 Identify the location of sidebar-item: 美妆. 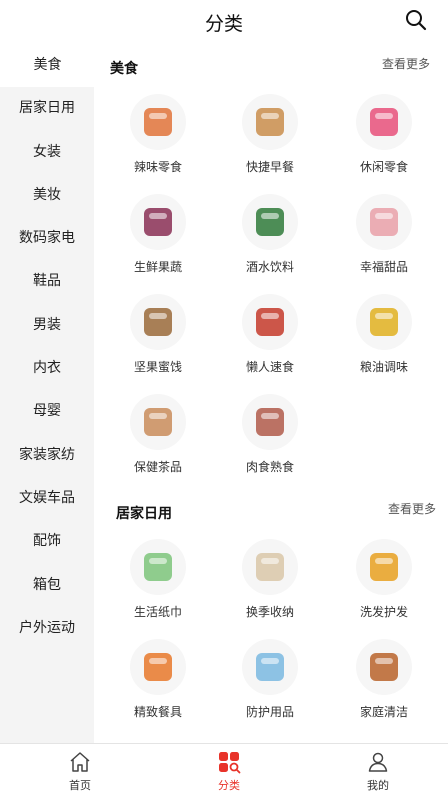
(47, 195).